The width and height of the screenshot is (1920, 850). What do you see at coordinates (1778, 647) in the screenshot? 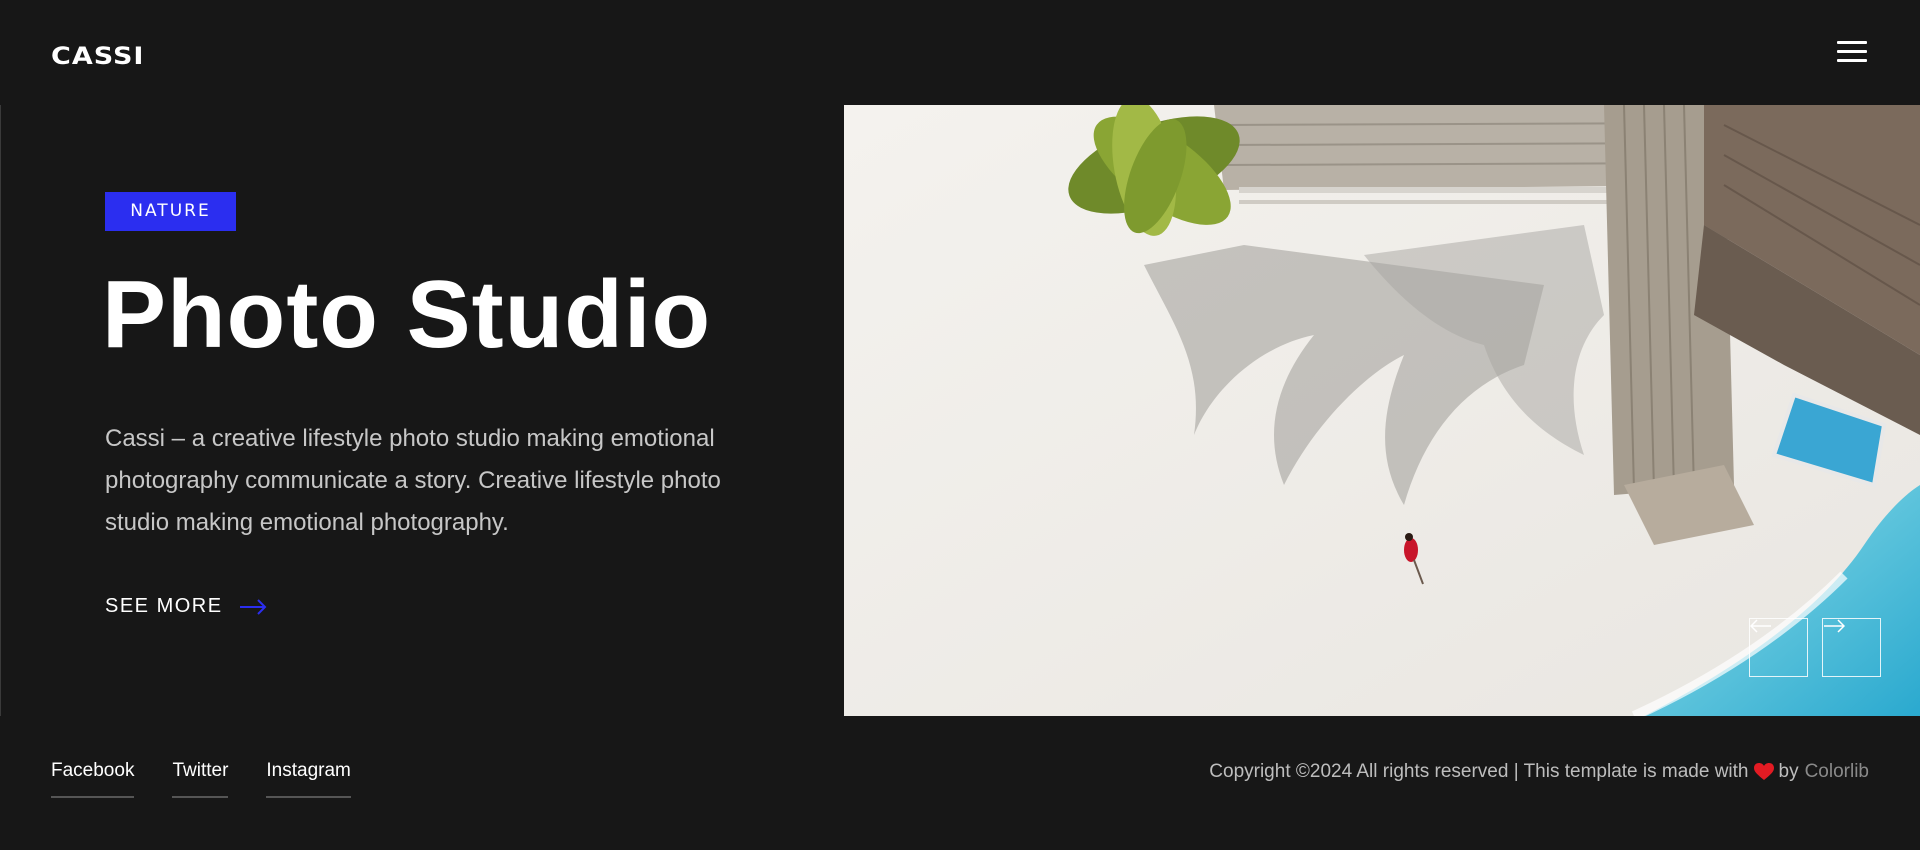
I see `slider-prev-button` at bounding box center [1778, 647].